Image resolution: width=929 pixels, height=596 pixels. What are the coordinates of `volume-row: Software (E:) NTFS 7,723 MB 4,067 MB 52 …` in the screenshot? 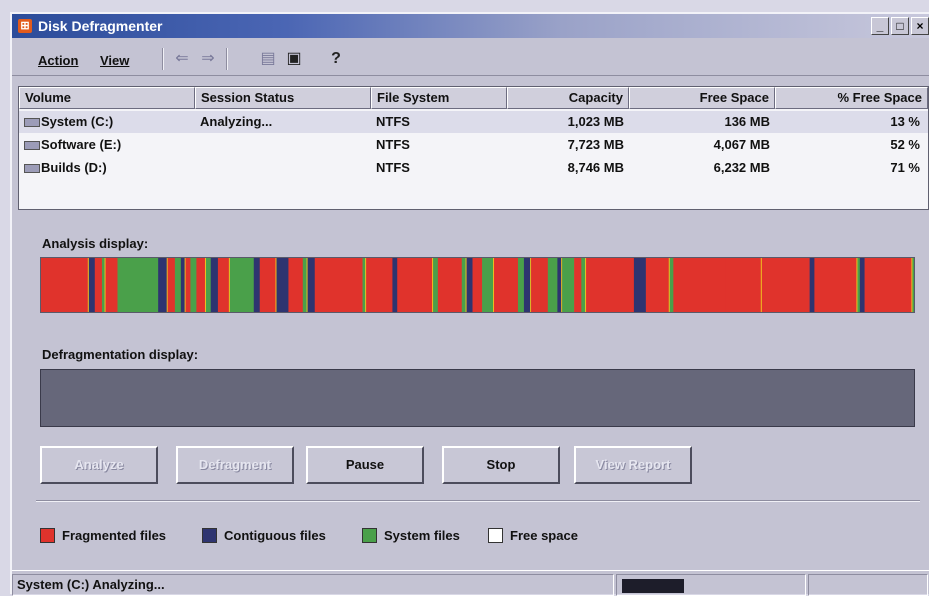 It's located at (473, 145).